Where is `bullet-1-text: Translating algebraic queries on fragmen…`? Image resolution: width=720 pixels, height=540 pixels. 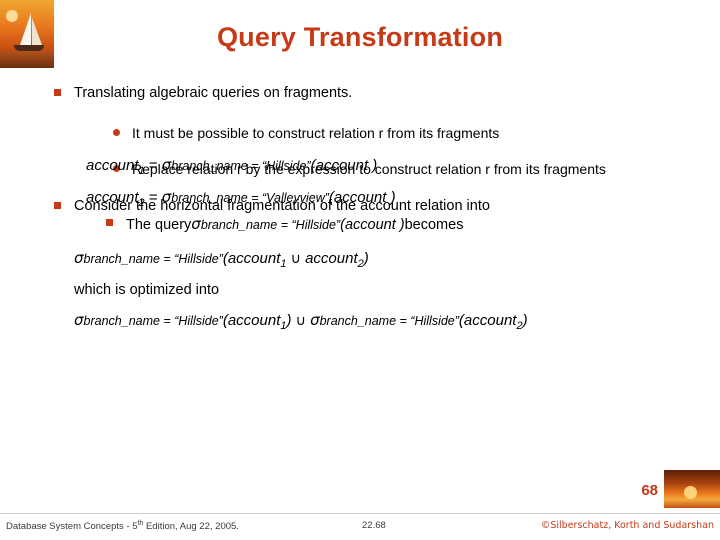
bullet-1-text: Translating algebraic queries on fragmen… is located at coordinates (213, 93).